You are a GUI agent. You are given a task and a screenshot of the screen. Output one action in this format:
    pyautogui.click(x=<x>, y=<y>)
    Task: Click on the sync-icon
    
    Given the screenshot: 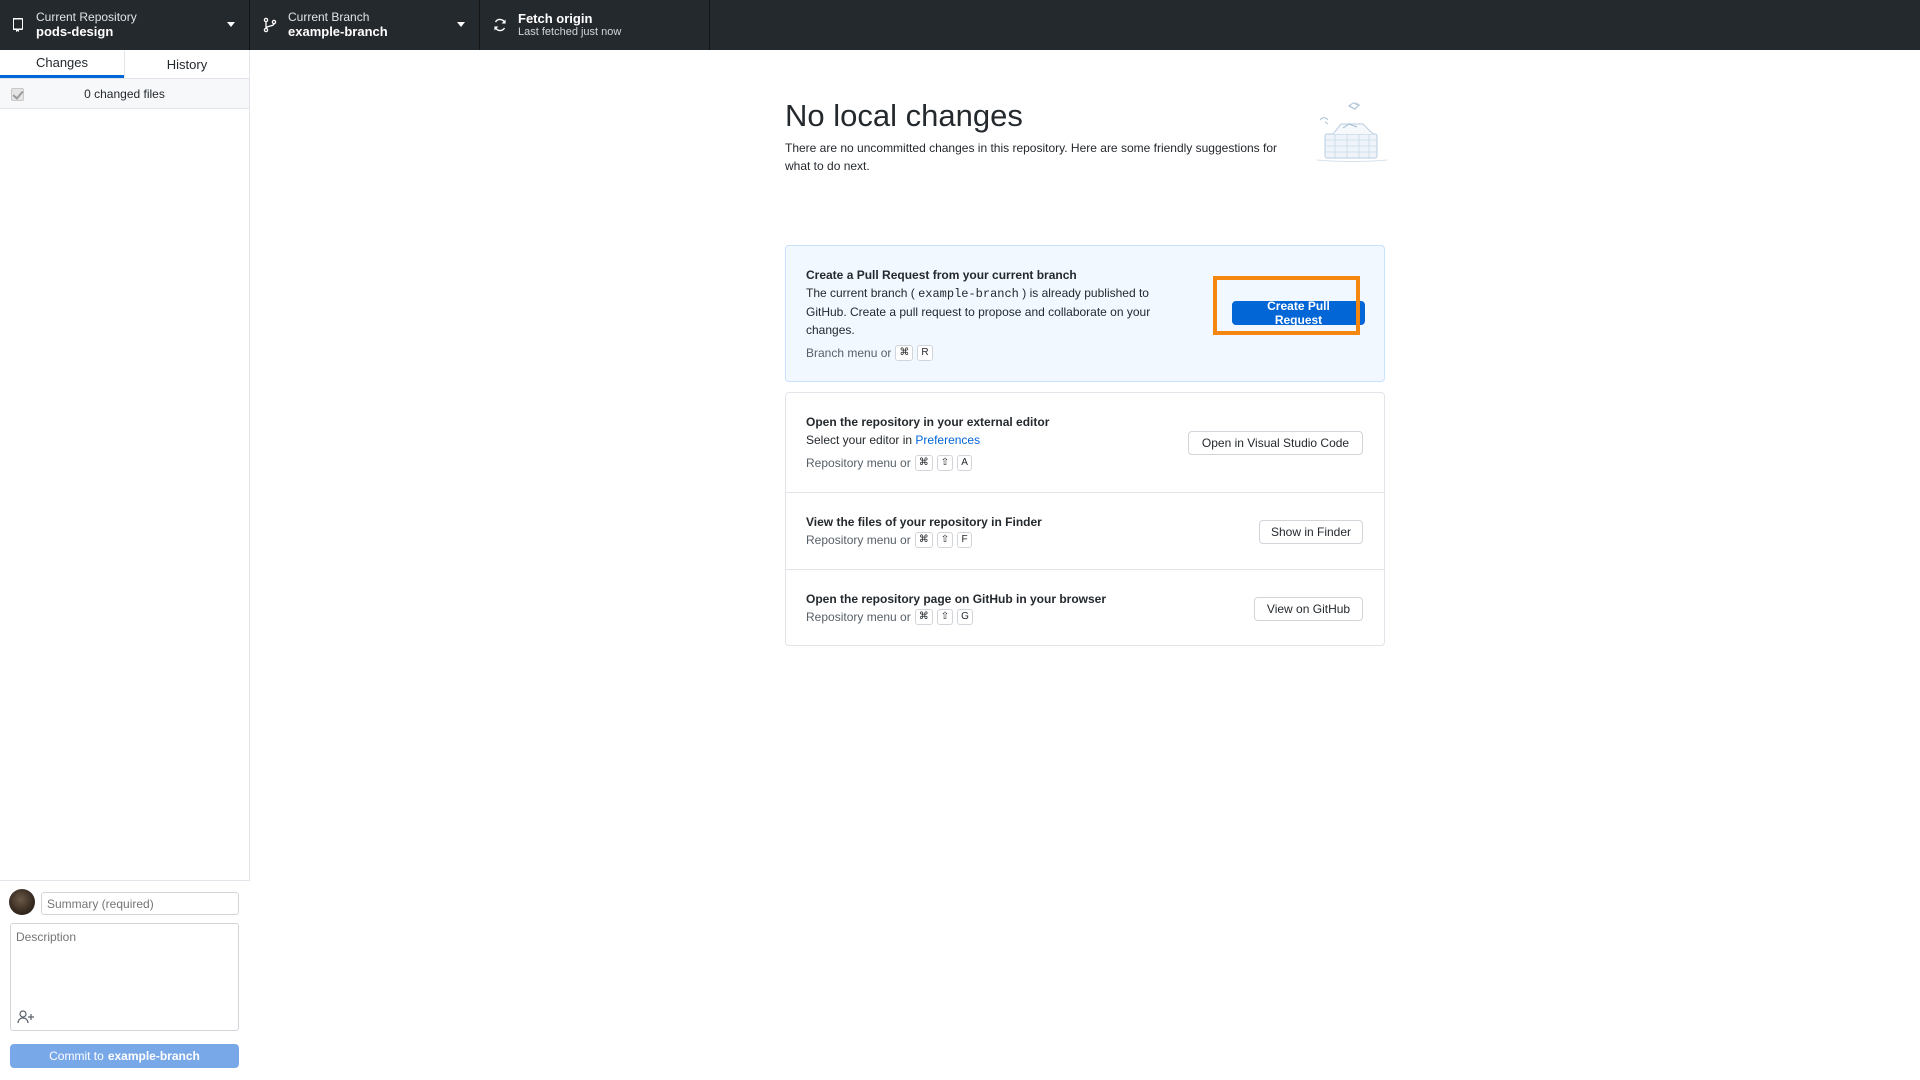 What is the action you would take?
    pyautogui.click(x=500, y=25)
    